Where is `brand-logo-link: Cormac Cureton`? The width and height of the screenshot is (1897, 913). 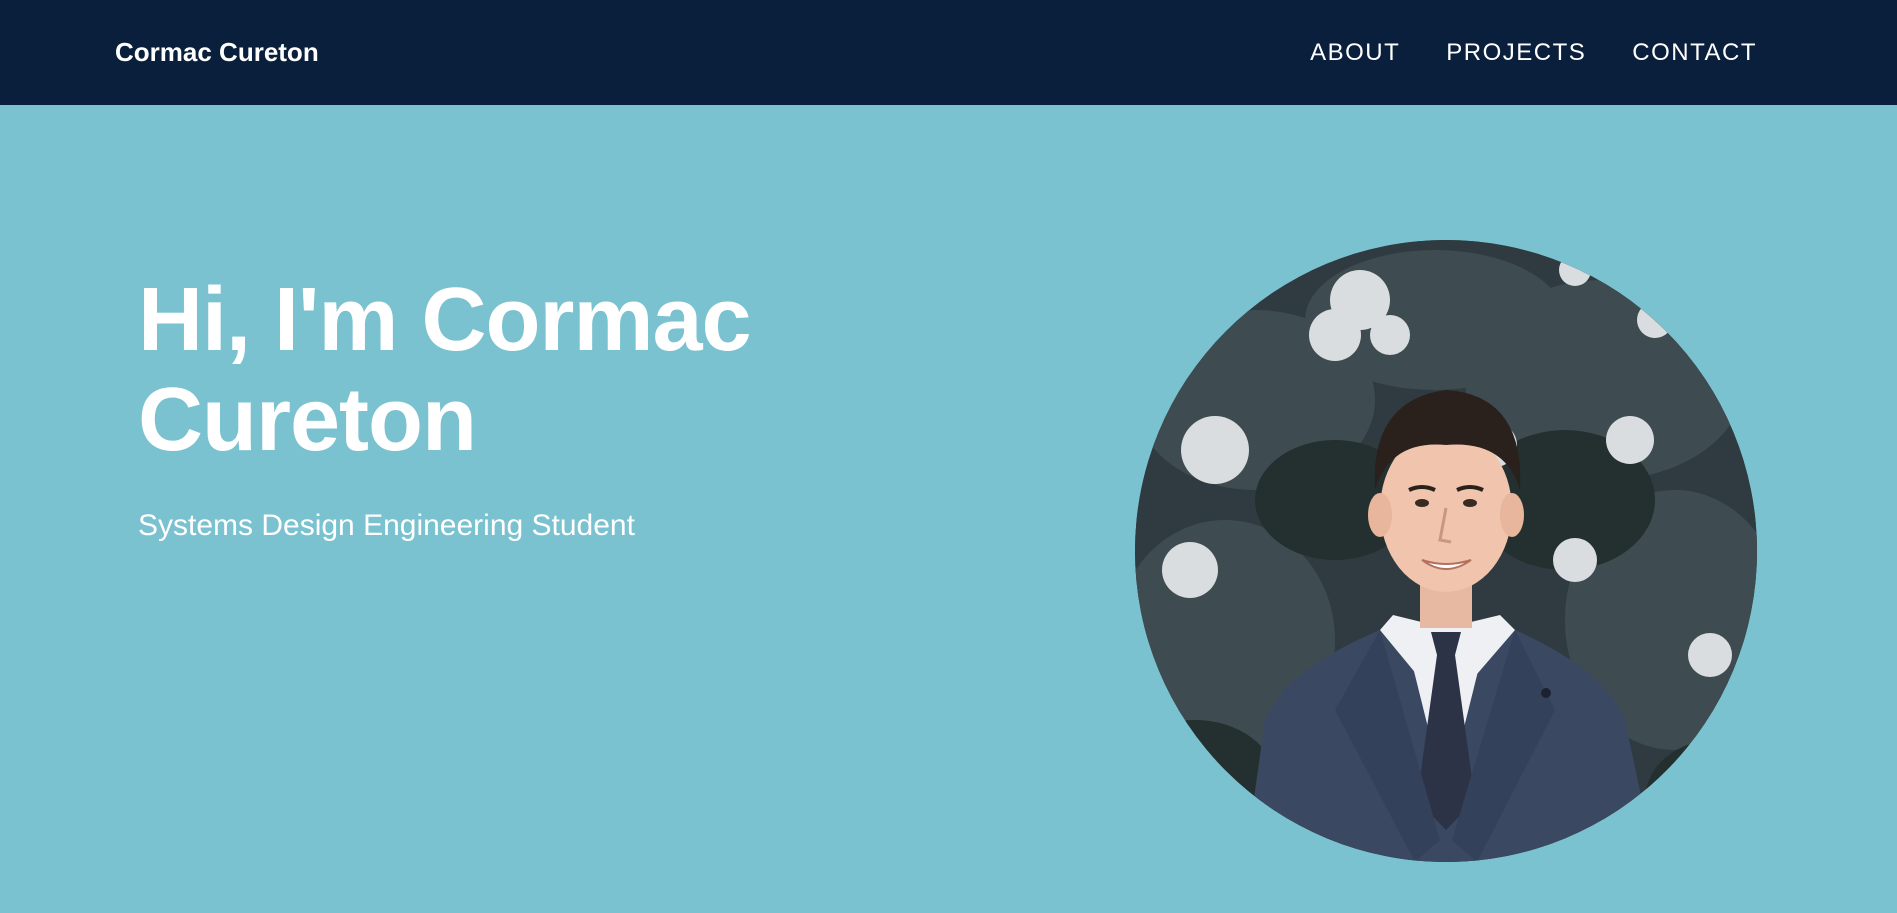 brand-logo-link: Cormac Cureton is located at coordinates (217, 52).